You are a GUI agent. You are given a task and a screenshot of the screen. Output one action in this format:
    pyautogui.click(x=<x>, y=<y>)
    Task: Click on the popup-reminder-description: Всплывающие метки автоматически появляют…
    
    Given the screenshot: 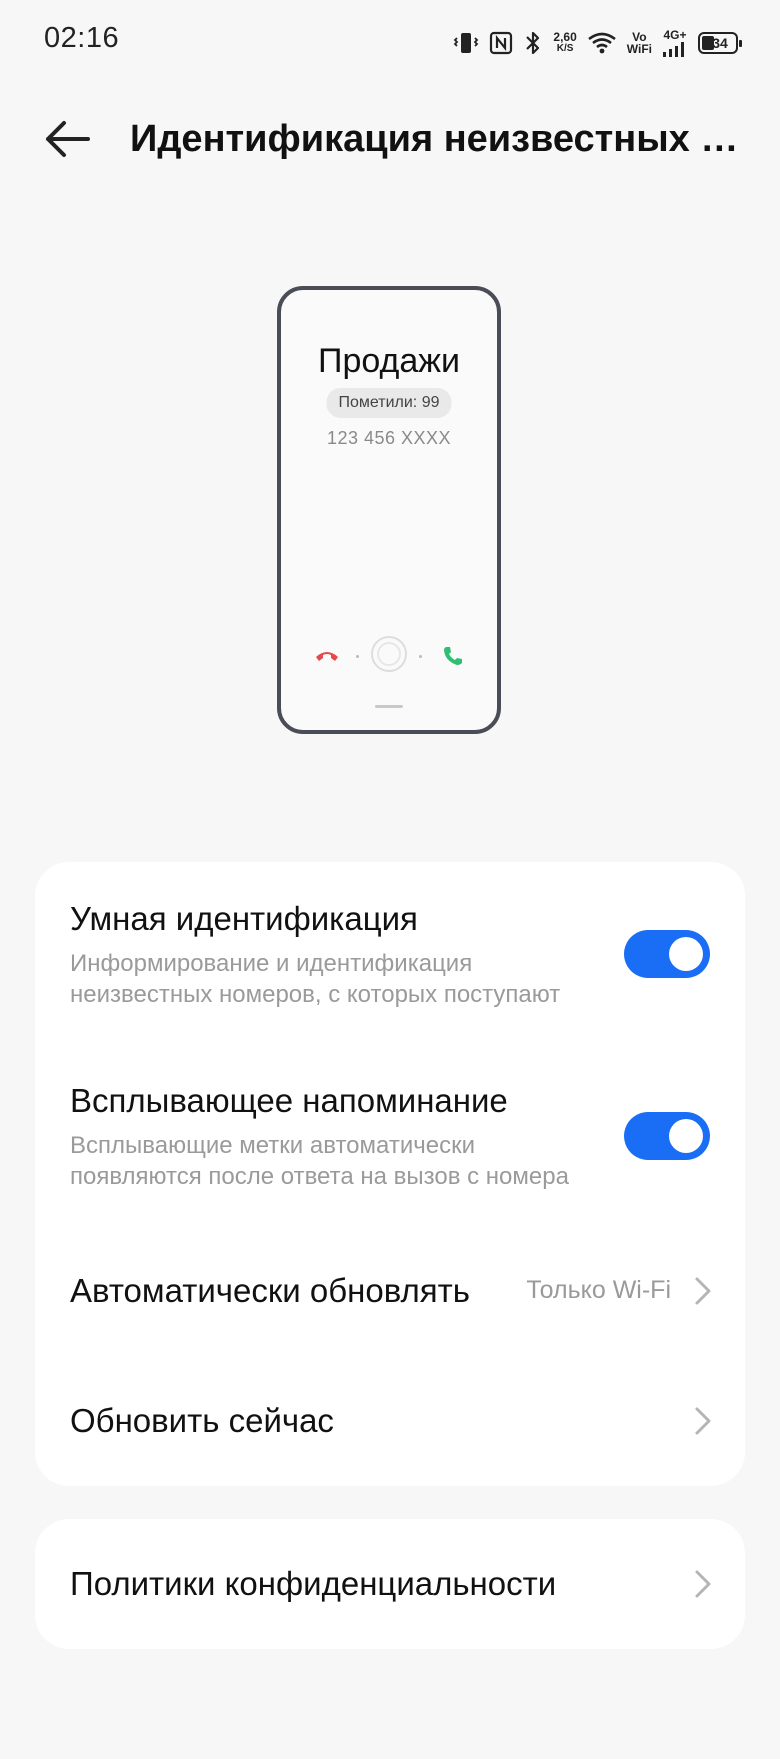 What is the action you would take?
    pyautogui.click(x=330, y=1161)
    